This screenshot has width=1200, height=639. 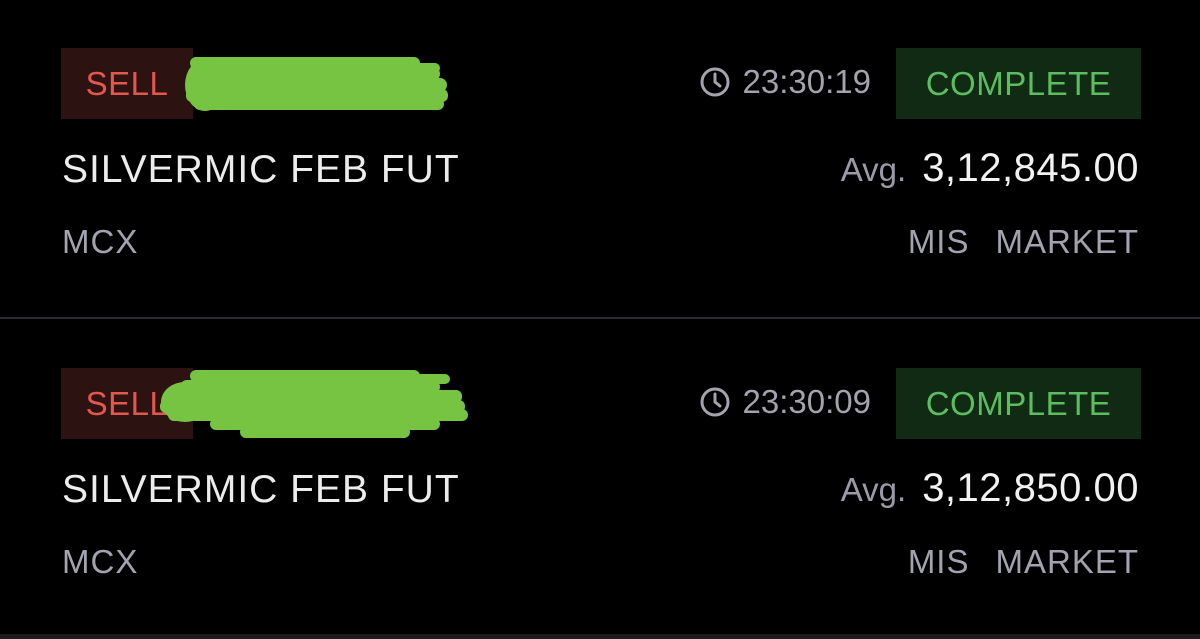 I want to click on list-bottom-edge, so click(x=600, y=636).